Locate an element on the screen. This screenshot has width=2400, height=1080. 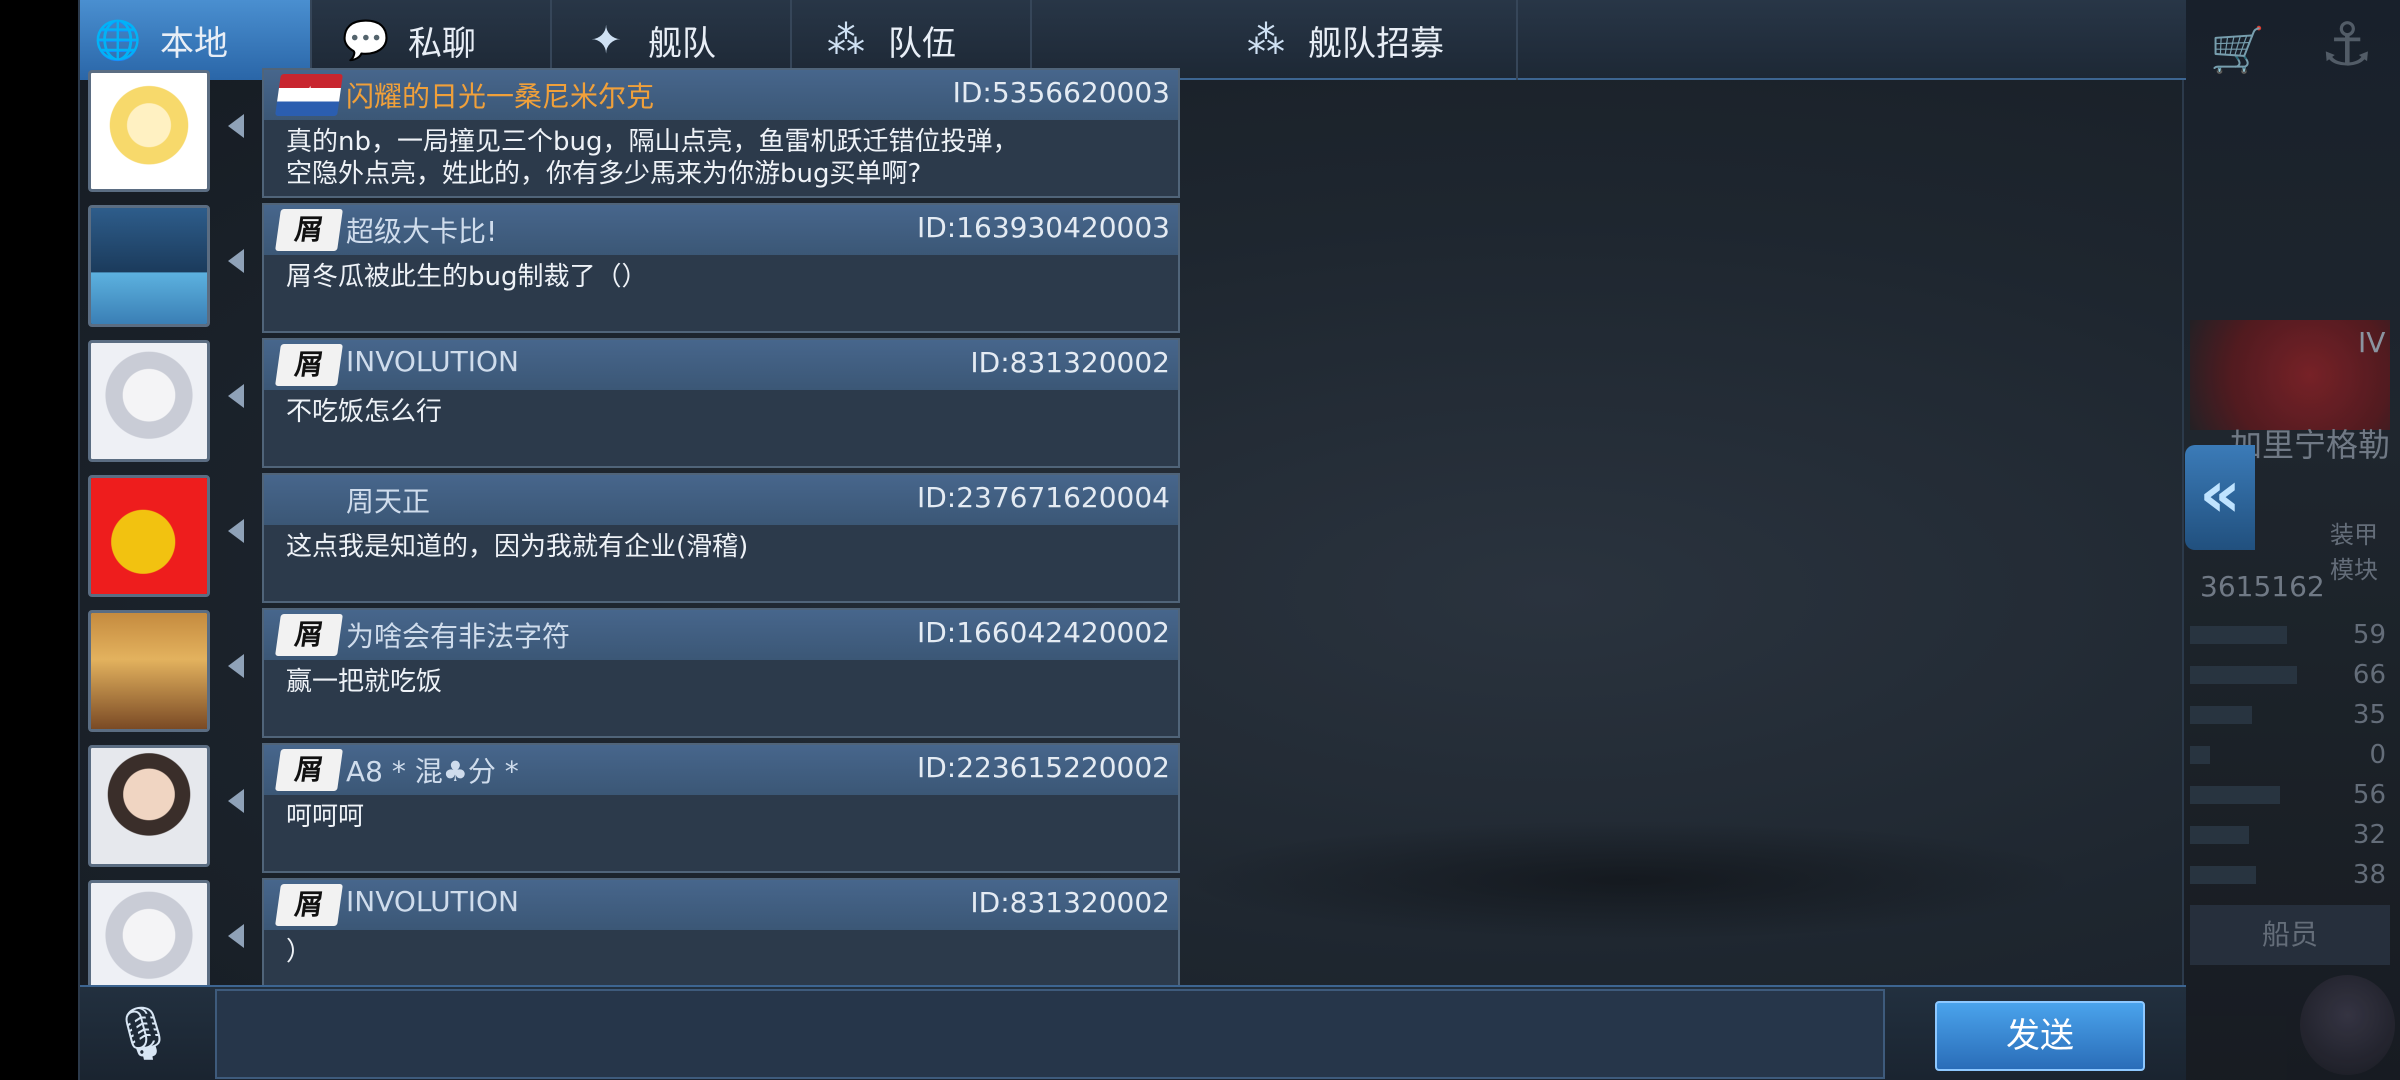
message-text: 呵呵呵 is located at coordinates (325, 817).